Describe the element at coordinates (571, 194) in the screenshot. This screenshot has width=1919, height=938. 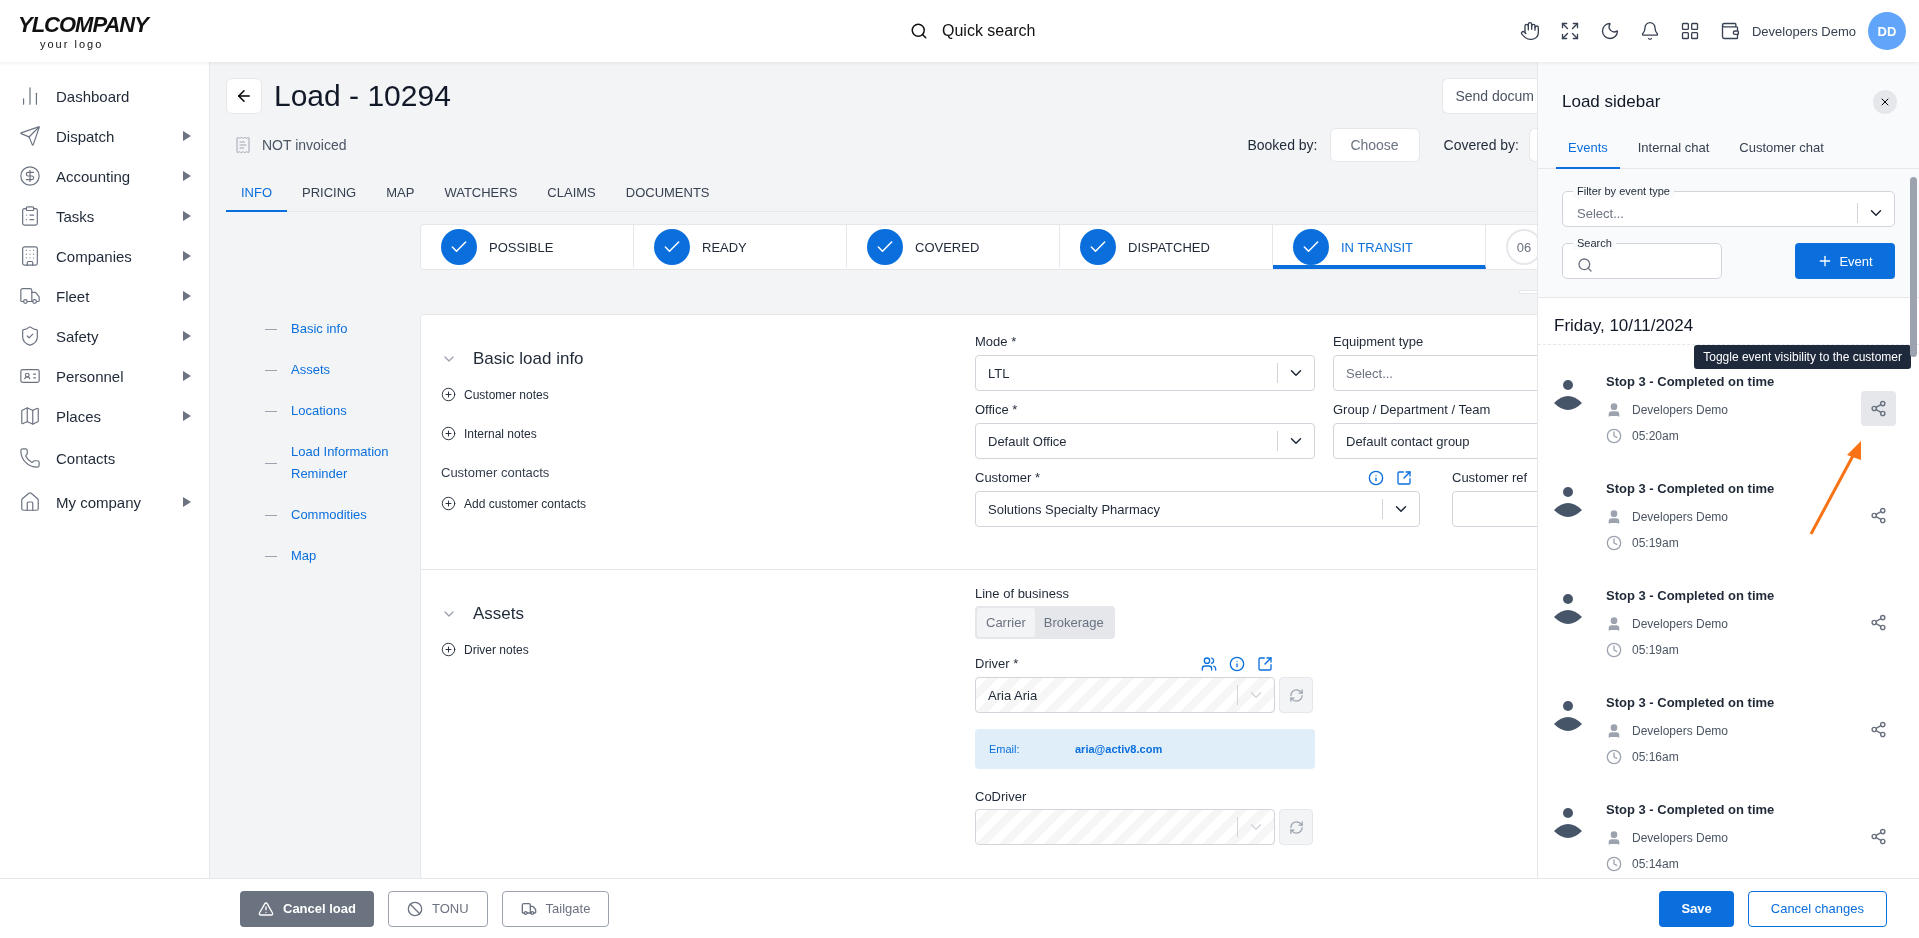
I see `tab: CLAIMS` at that location.